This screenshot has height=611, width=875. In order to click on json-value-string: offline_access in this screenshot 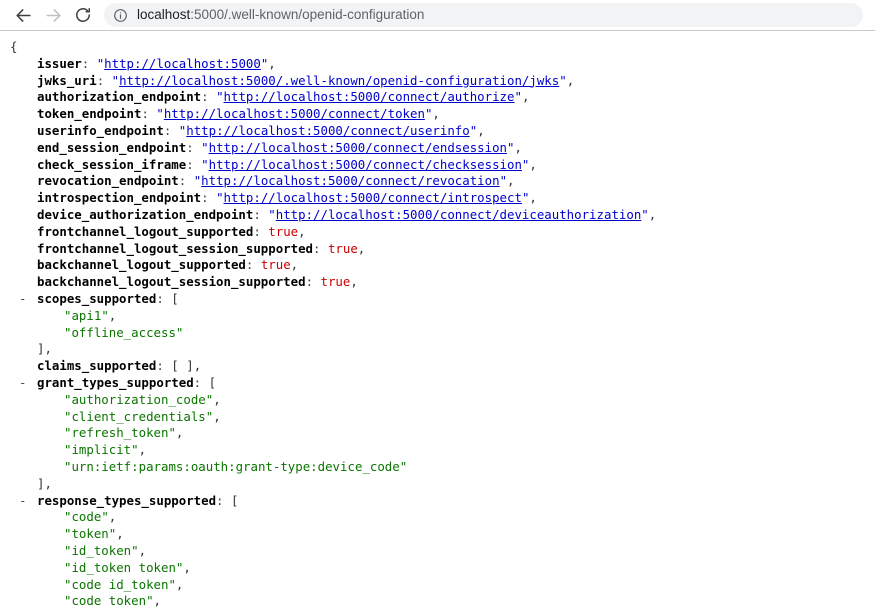, I will do `click(123, 332)`.